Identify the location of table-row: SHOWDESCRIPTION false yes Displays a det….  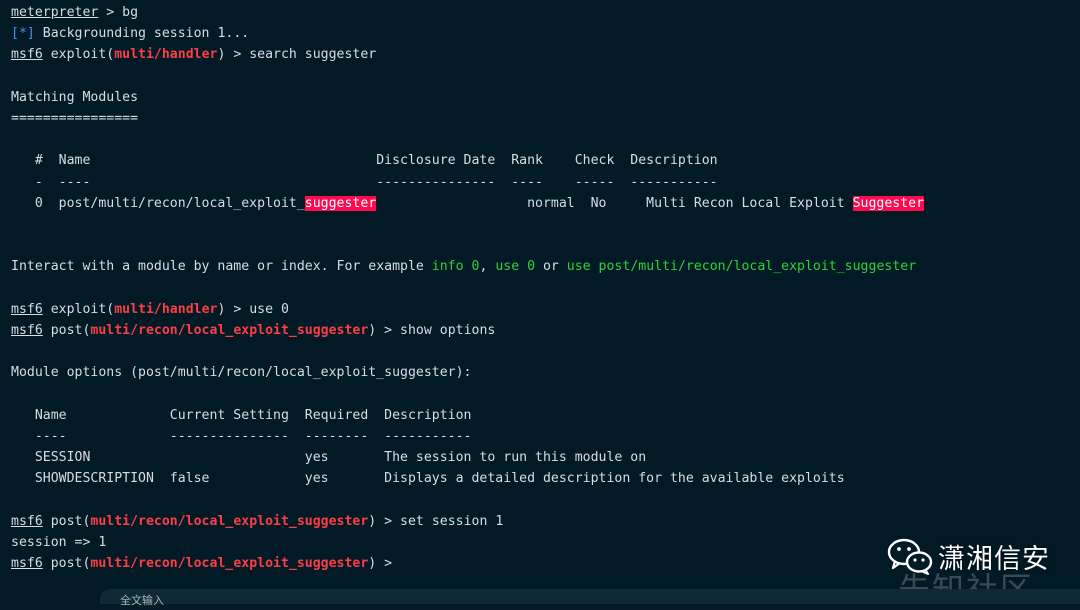
(428, 479).